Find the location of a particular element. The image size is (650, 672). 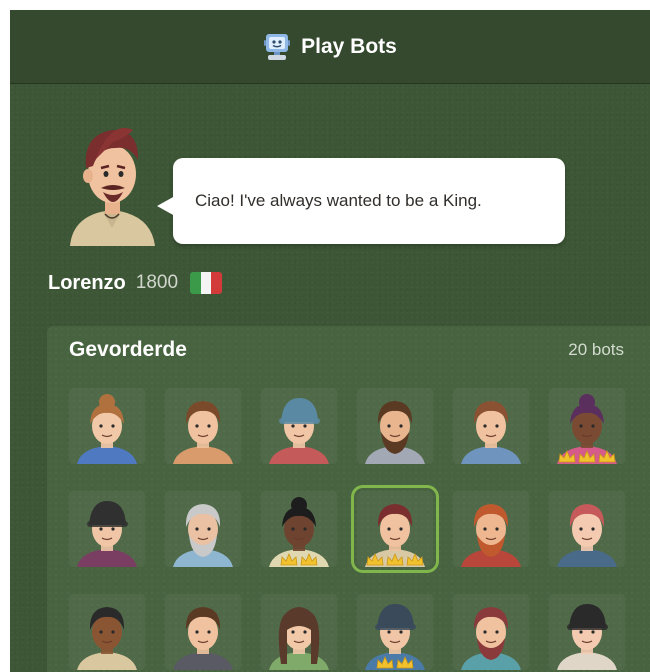

italy-flag-icon is located at coordinates (206, 283).